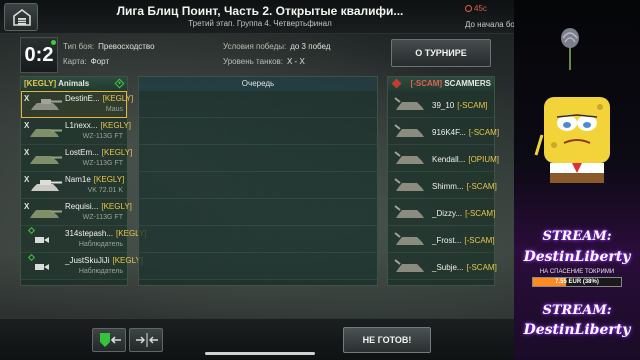 This screenshot has width=640, height=360. What do you see at coordinates (426, 83) in the screenshot?
I see `right-team-clan-tag: [-SCAM]` at bounding box center [426, 83].